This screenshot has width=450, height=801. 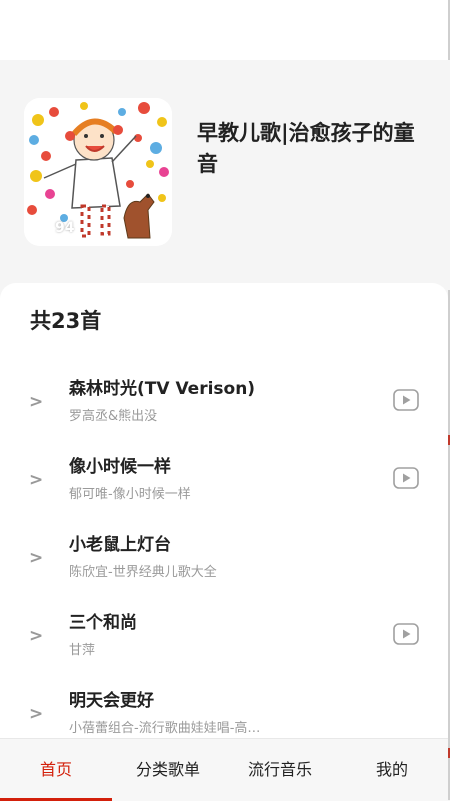 What do you see at coordinates (224, 405) in the screenshot?
I see `song-row: > 森林时光(TV Verison) 罗高丞&熊出没` at bounding box center [224, 405].